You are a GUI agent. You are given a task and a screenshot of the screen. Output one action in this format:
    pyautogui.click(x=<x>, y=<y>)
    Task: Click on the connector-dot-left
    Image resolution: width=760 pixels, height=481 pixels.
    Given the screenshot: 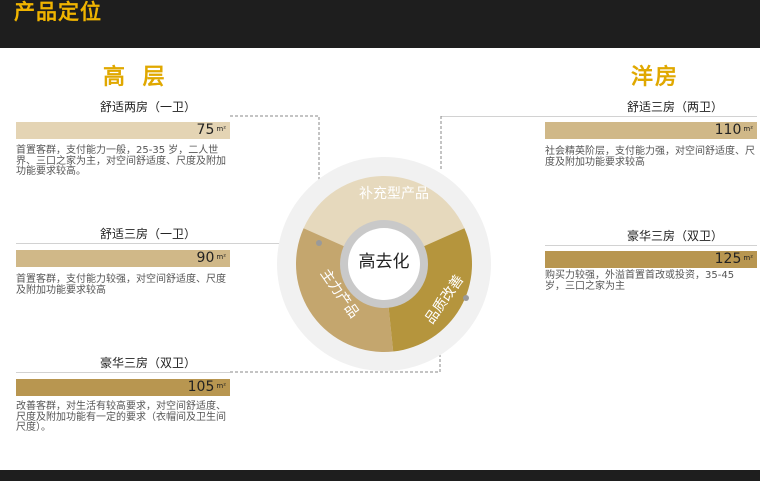 What is the action you would take?
    pyautogui.click(x=319, y=243)
    